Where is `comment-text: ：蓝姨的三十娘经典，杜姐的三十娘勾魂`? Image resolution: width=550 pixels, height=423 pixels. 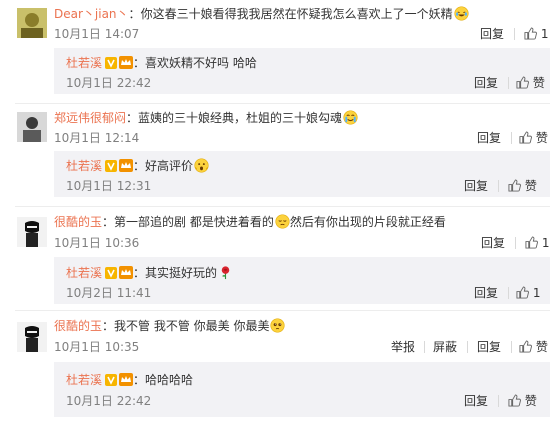 comment-text: ：蓝姨的三十娘经典，杜姐的三十娘勾魂 is located at coordinates (234, 118).